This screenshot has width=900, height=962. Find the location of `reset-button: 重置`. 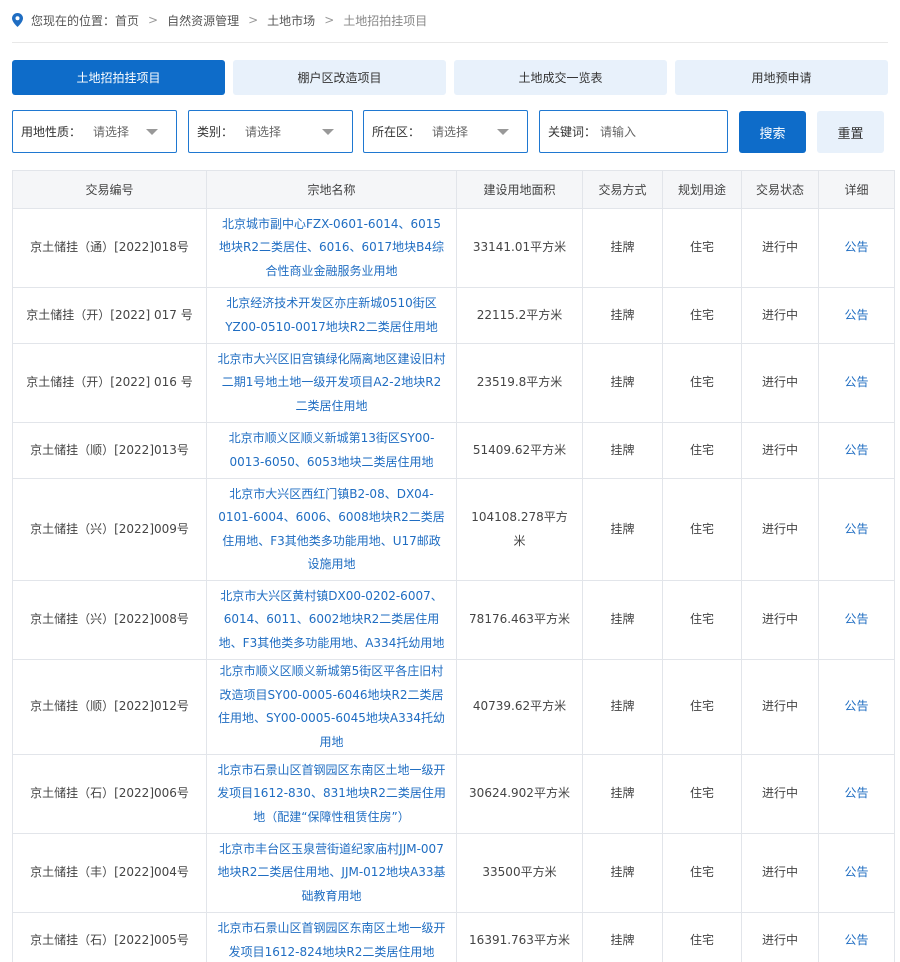

reset-button: 重置 is located at coordinates (850, 132).